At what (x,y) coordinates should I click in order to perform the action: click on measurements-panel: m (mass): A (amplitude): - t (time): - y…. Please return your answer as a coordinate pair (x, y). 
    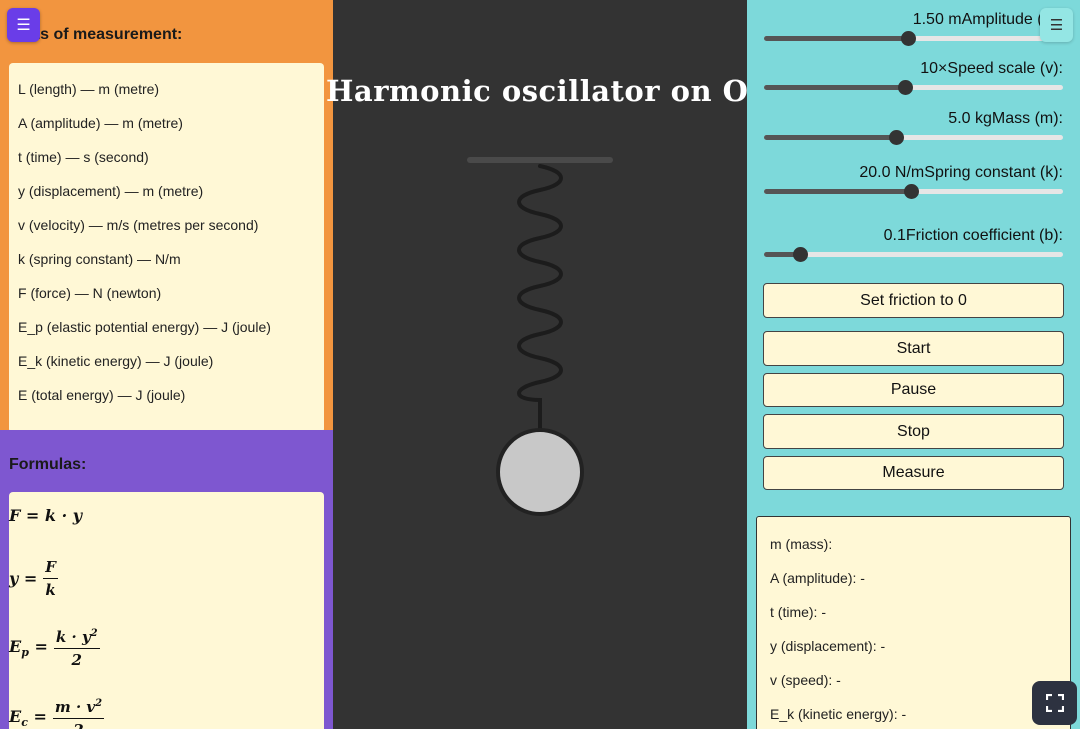
    Looking at the image, I should click on (913, 622).